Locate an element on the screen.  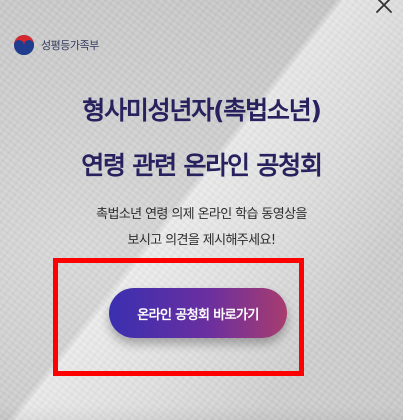
close-icon is located at coordinates (384, 6).